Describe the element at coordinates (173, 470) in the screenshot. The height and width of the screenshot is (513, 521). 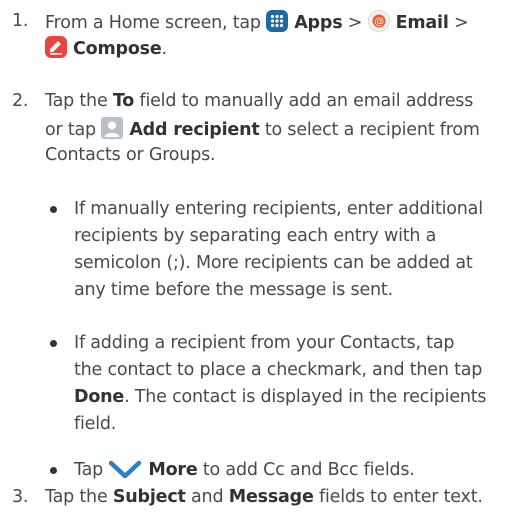
I see `more-label: More` at that location.